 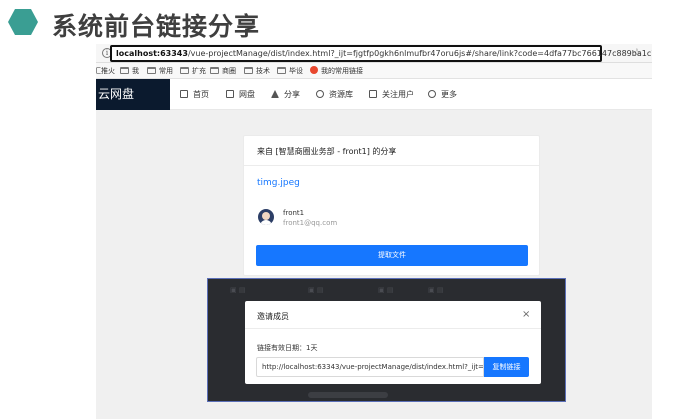 What do you see at coordinates (135, 71) in the screenshot?
I see `bookmark-label: 我` at bounding box center [135, 71].